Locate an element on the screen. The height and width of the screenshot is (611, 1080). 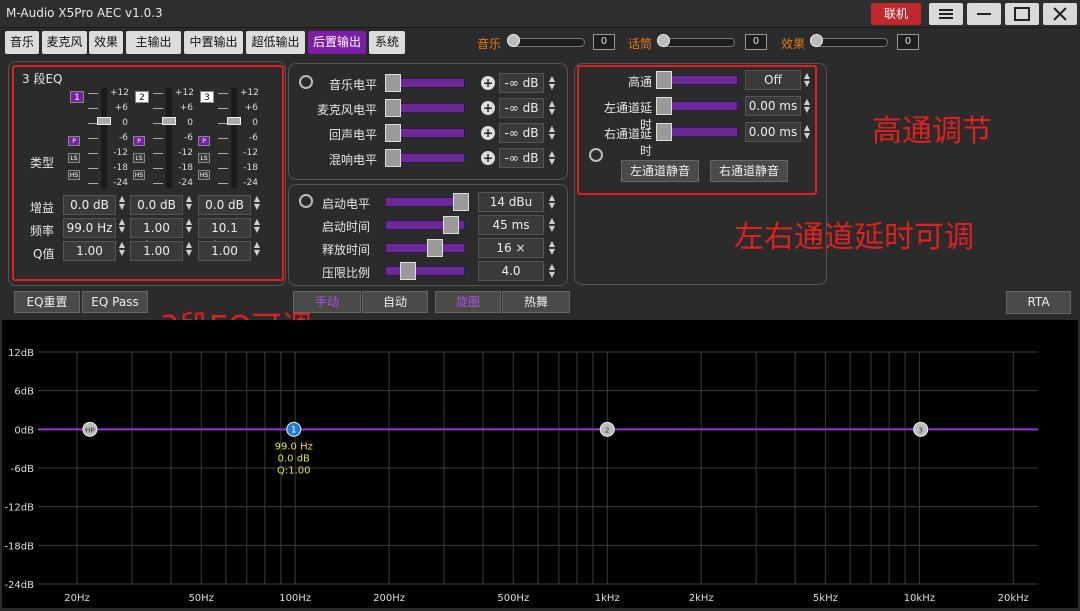
eq-band1-freq: 99.0 Hz is located at coordinates (89, 228).